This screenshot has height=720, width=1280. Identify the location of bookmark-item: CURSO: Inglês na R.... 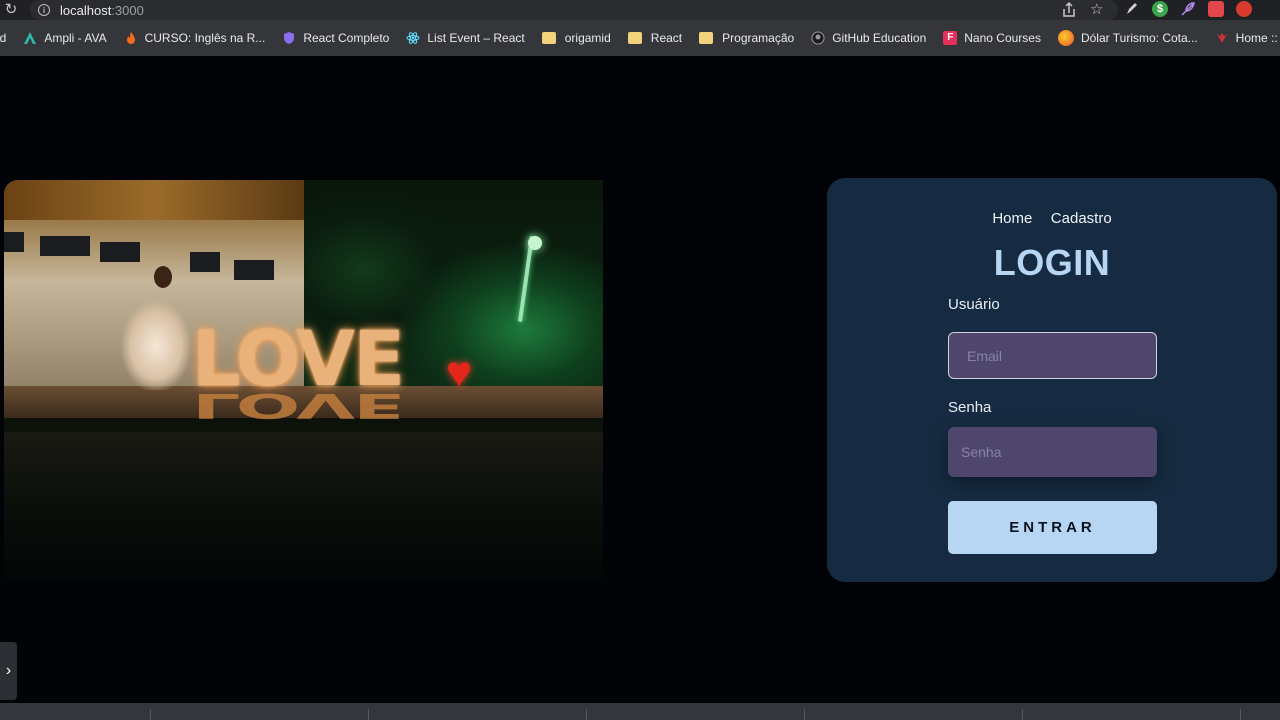
(195, 38).